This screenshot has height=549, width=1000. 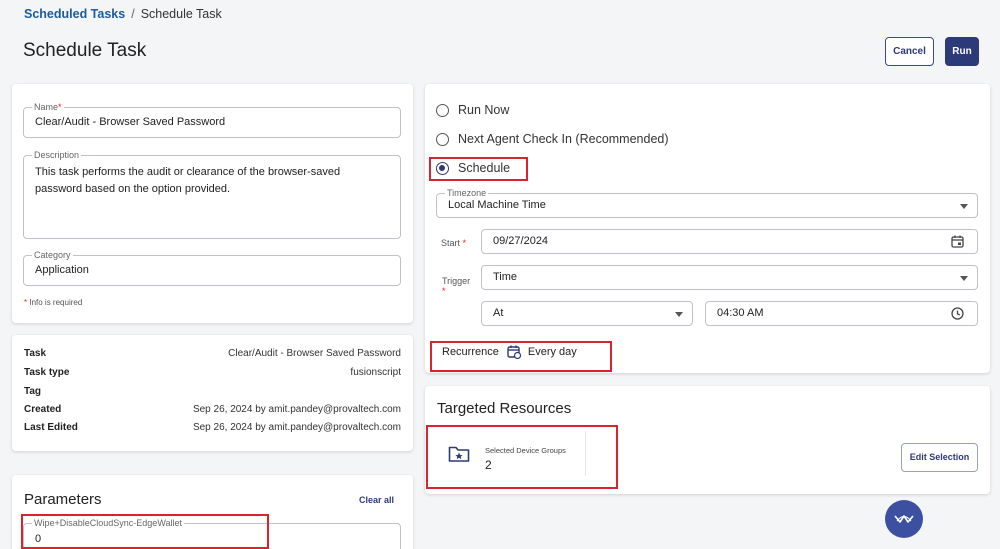 I want to click on info-value: fusionscript, so click(x=375, y=372).